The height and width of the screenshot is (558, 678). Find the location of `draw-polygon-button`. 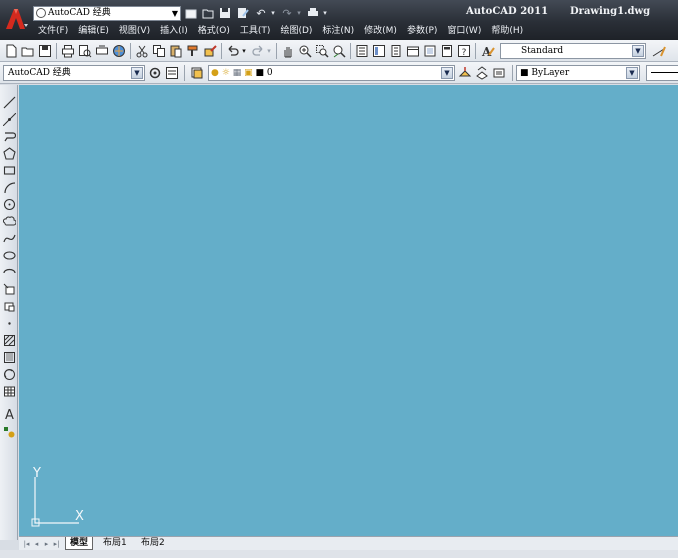

draw-polygon-button is located at coordinates (9, 153).